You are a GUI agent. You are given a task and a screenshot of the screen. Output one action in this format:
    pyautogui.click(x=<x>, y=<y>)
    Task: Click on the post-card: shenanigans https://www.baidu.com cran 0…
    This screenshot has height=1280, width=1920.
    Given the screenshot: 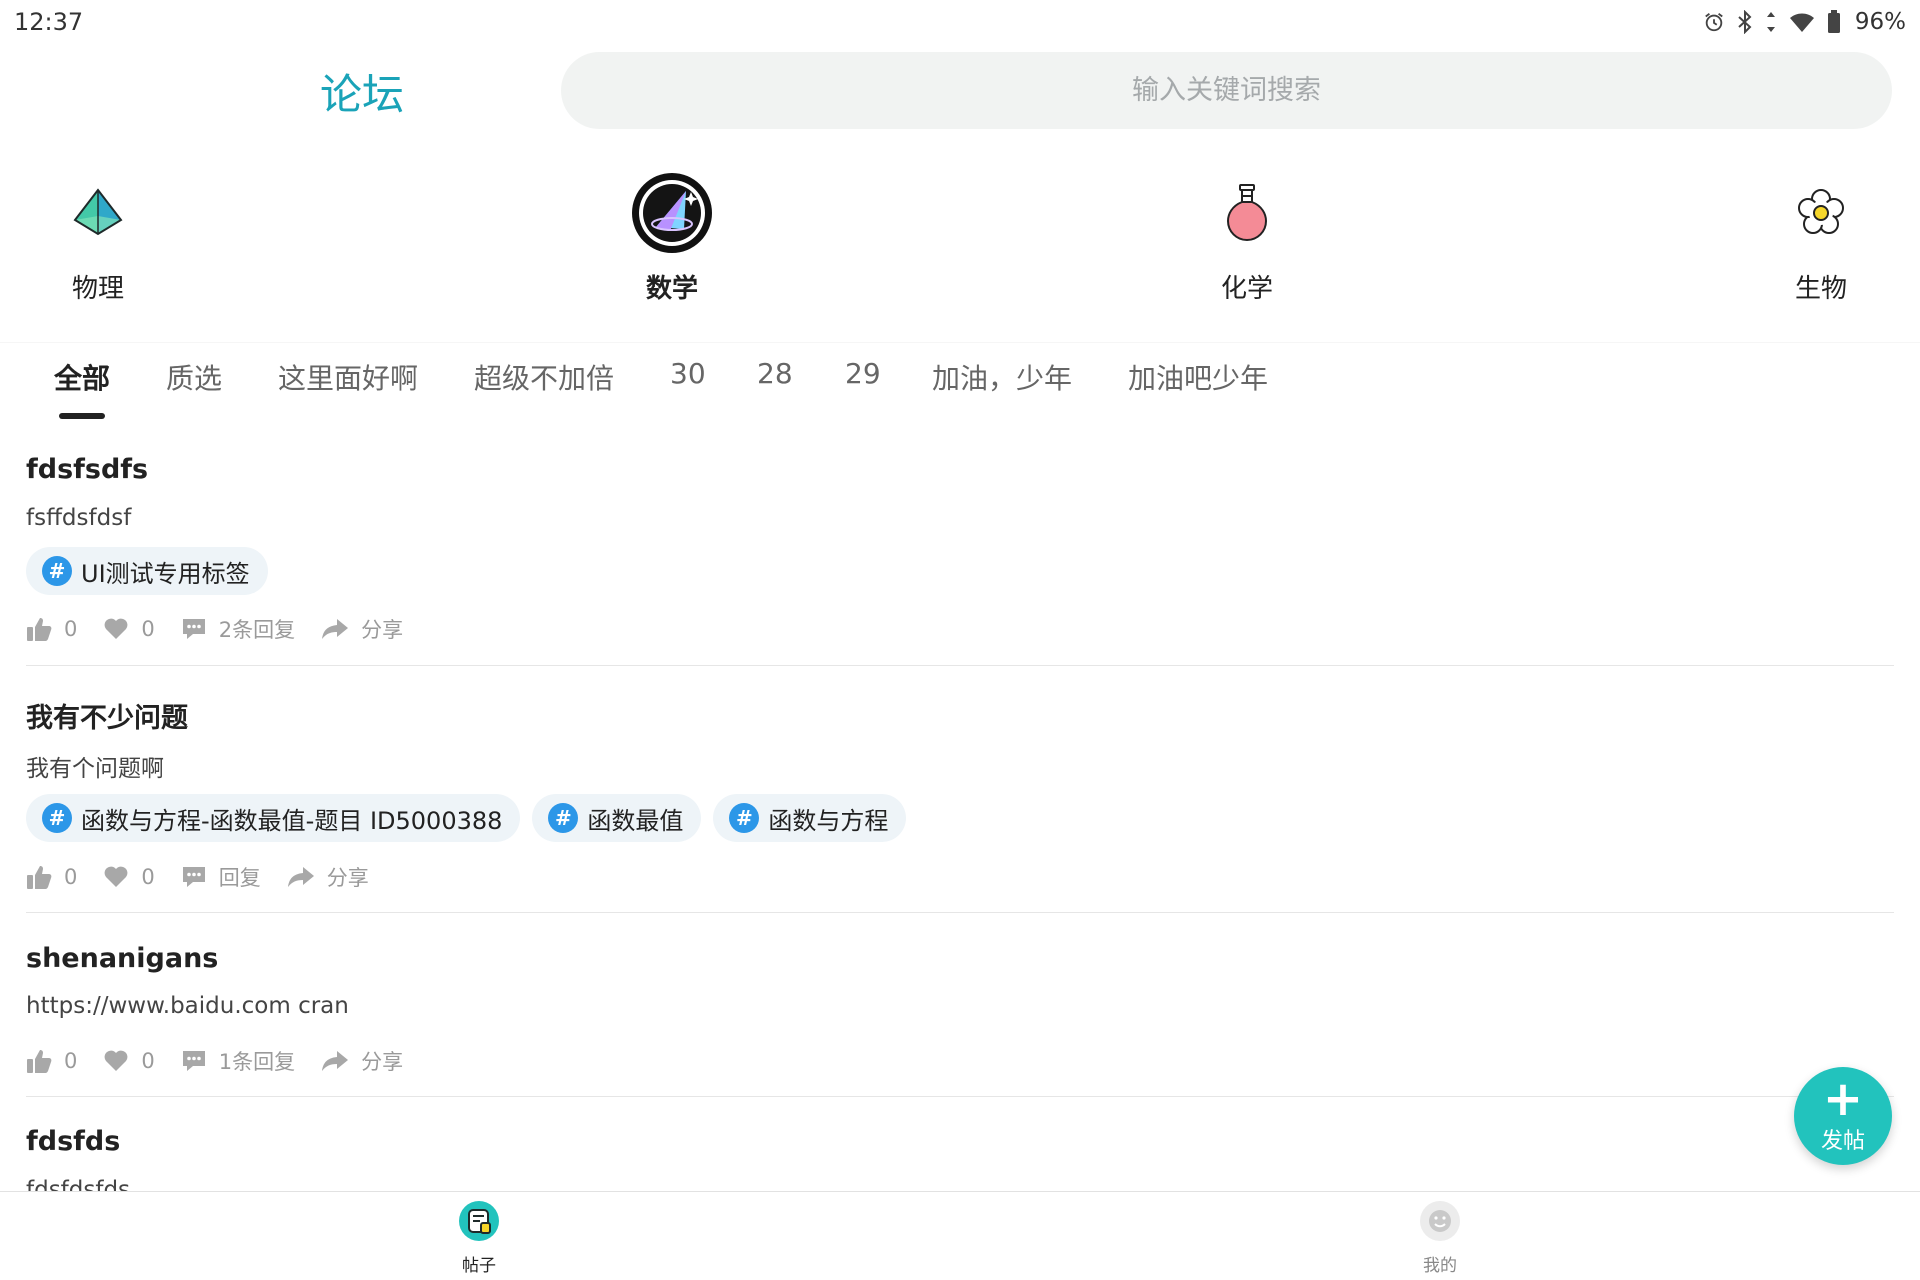 What is the action you would take?
    pyautogui.click(x=960, y=1017)
    